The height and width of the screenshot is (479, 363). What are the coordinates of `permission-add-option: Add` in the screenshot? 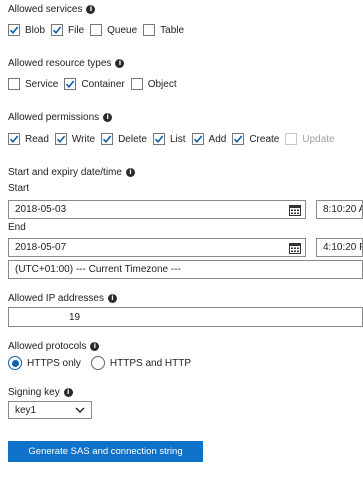 It's located at (209, 139).